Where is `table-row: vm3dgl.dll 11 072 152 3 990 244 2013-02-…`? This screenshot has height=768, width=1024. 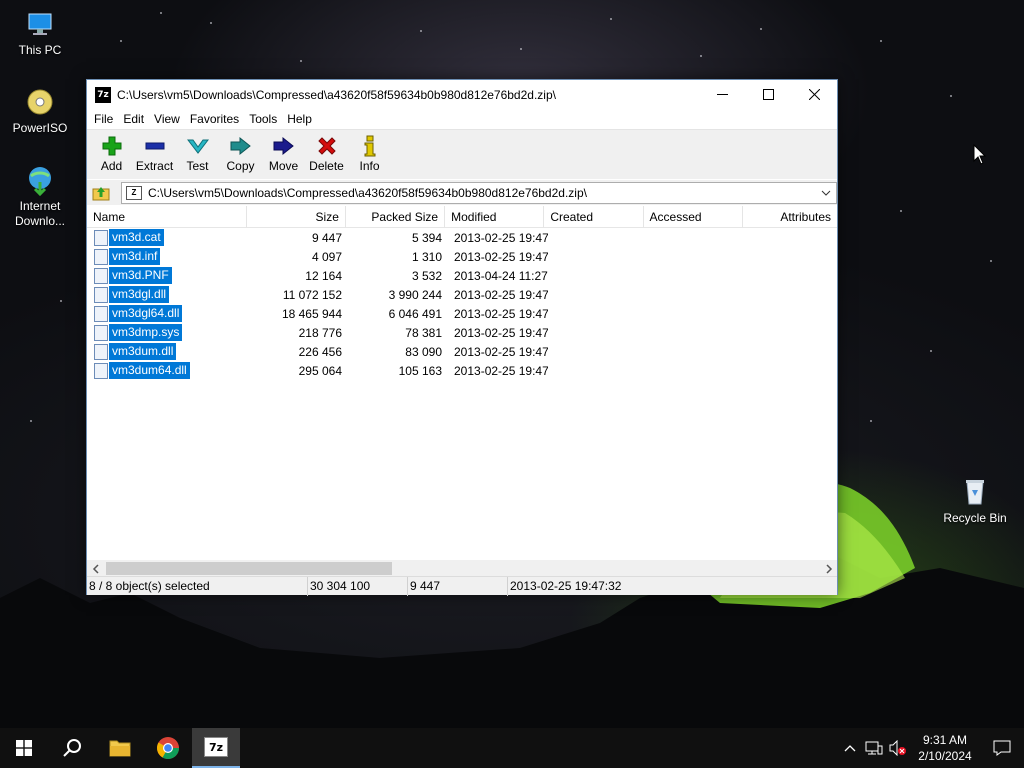 table-row: vm3dgl.dll 11 072 152 3 990 244 2013-02-… is located at coordinates (462, 294).